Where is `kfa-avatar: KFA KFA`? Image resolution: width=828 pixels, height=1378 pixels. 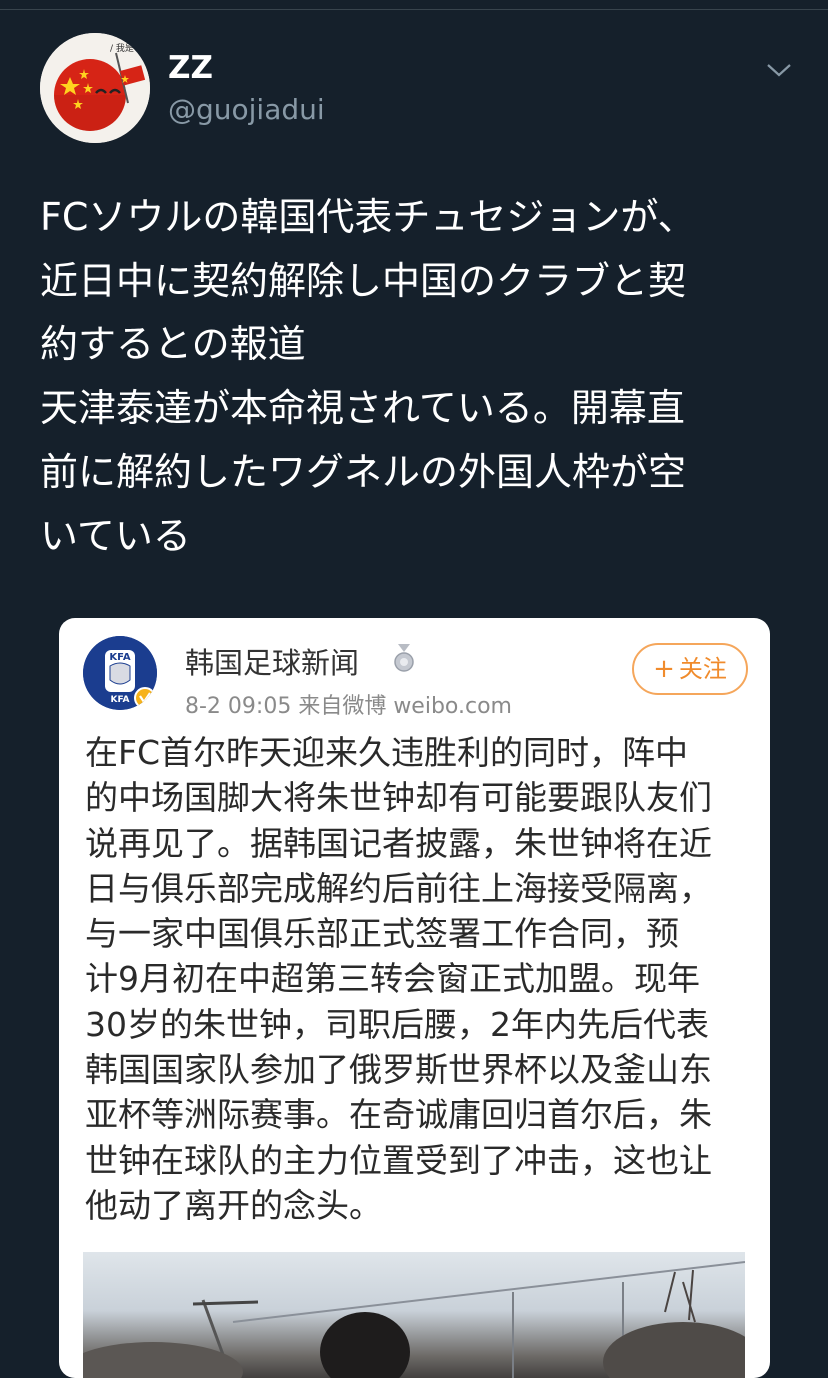 kfa-avatar: KFA KFA is located at coordinates (120, 673).